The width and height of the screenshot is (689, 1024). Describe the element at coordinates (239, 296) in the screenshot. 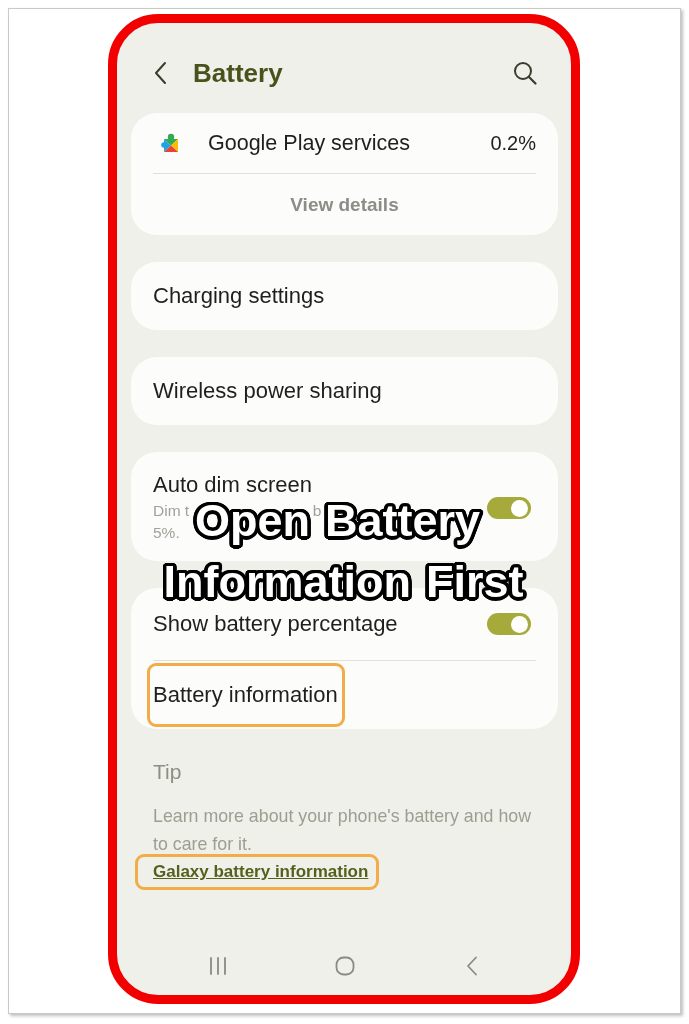

I see `setting-label: Charging settings` at that location.